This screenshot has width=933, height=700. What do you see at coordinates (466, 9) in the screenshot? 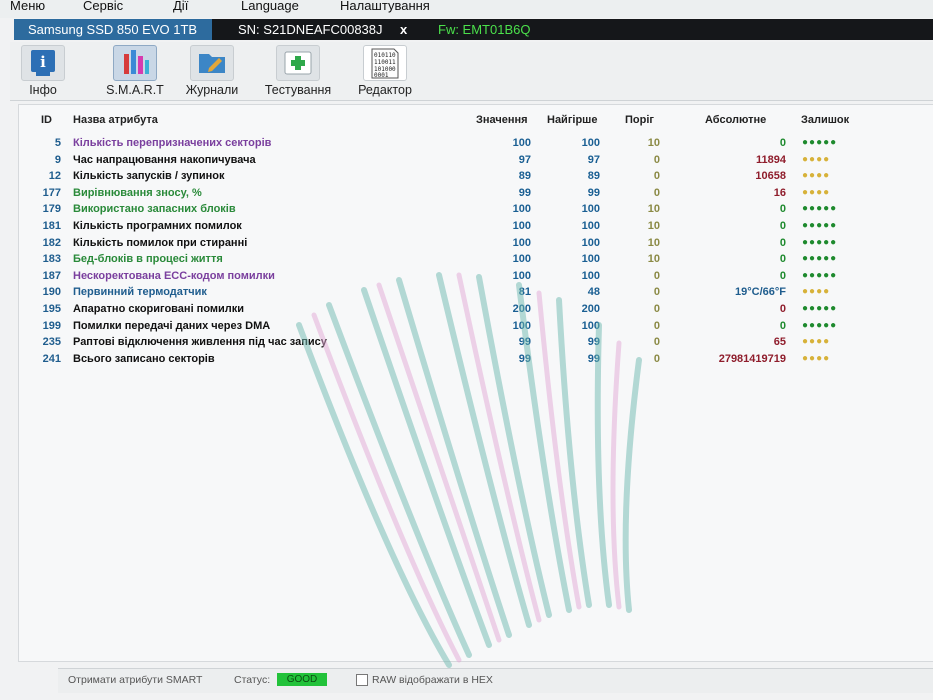
I see `menu-bar: Меню Сервіс Дії Language Налаштування` at bounding box center [466, 9].